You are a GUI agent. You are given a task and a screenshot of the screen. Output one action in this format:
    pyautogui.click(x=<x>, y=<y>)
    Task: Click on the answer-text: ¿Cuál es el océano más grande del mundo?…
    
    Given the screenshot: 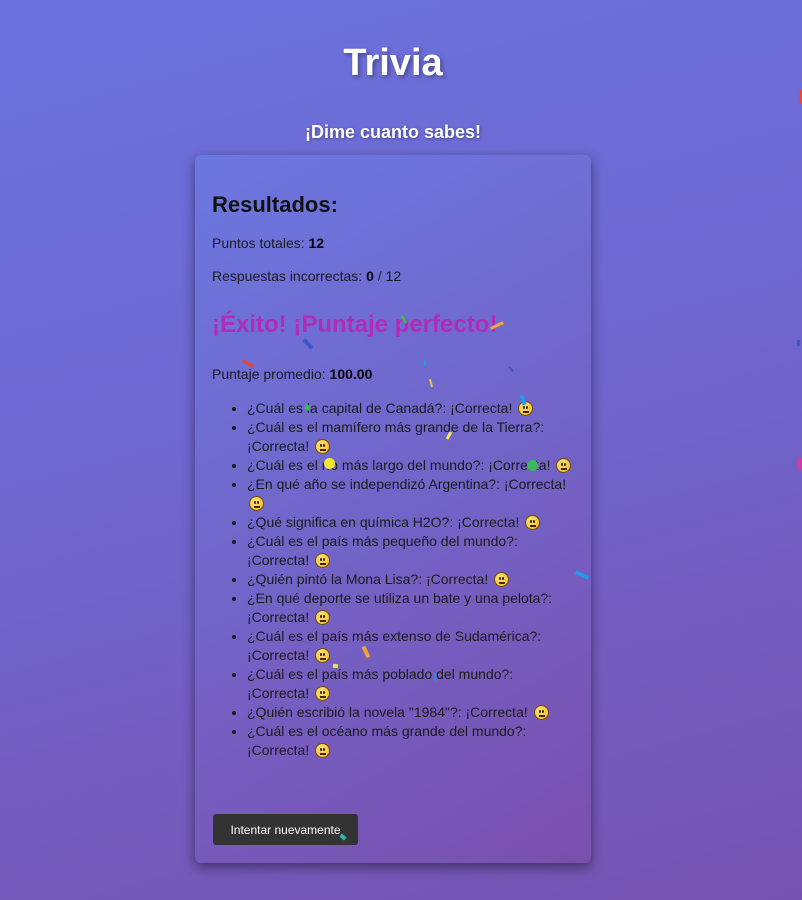 What is the action you would take?
    pyautogui.click(x=387, y=740)
    